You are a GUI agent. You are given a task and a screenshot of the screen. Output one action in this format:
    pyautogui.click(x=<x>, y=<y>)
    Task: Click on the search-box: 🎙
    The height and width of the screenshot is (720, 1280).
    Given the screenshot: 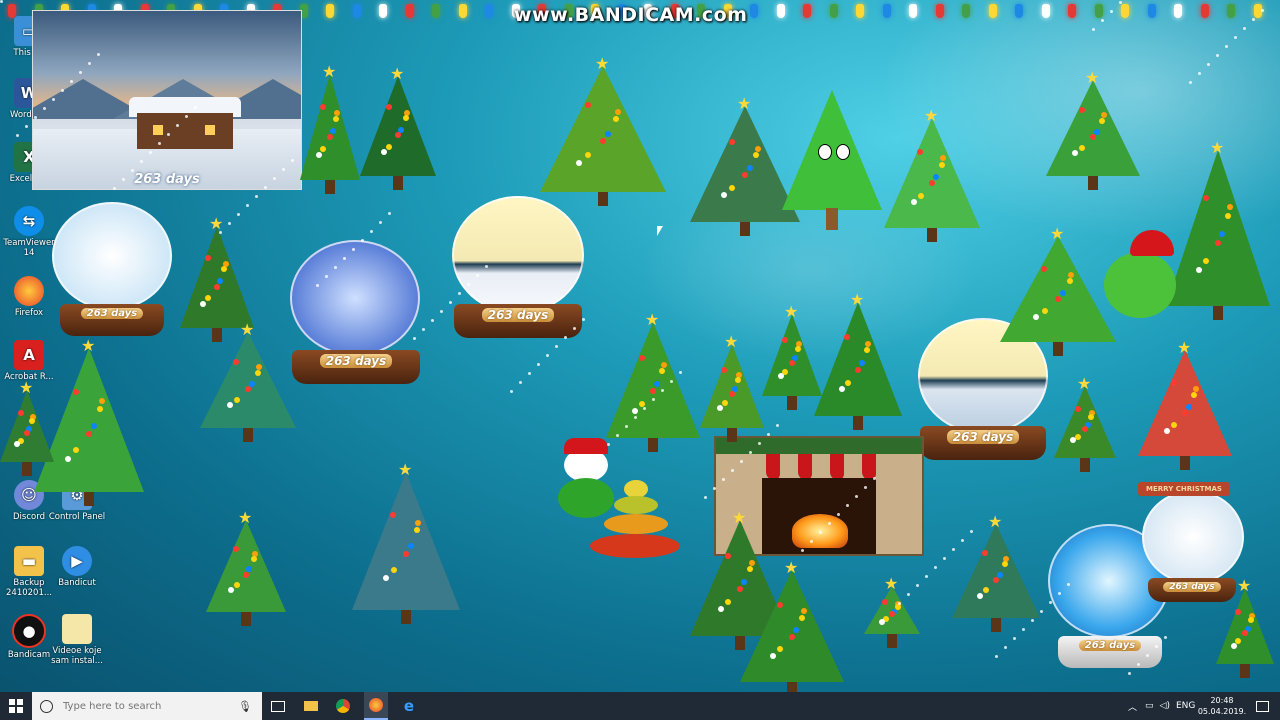 What is the action you would take?
    pyautogui.click(x=147, y=706)
    